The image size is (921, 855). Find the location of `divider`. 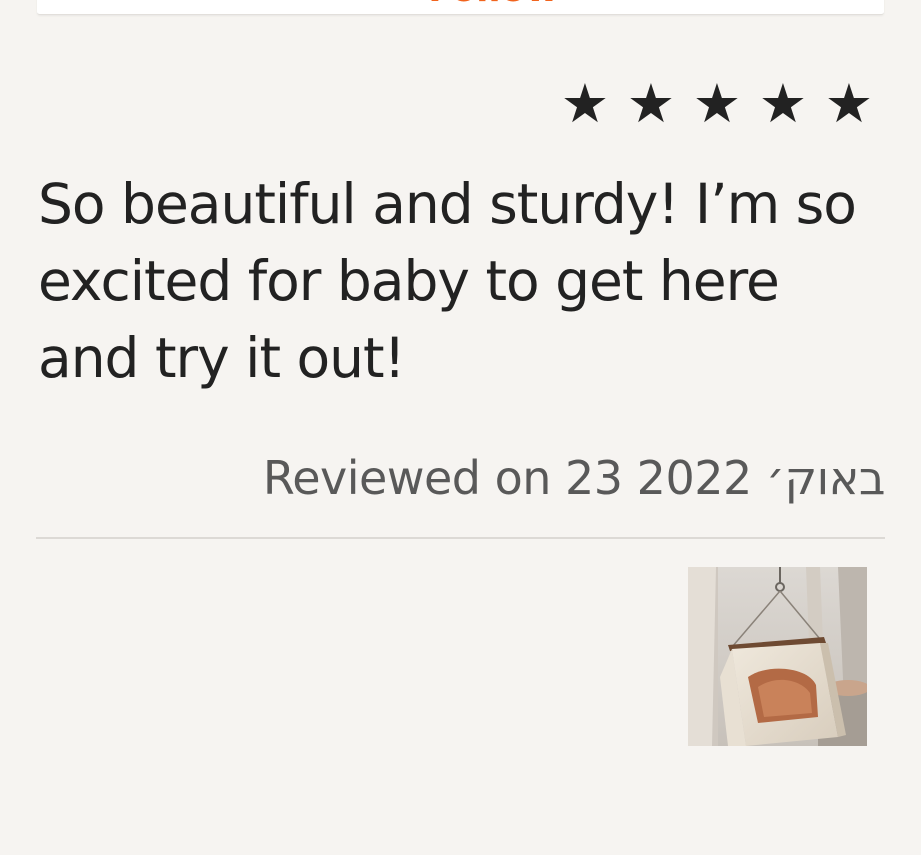

divider is located at coordinates (460, 538).